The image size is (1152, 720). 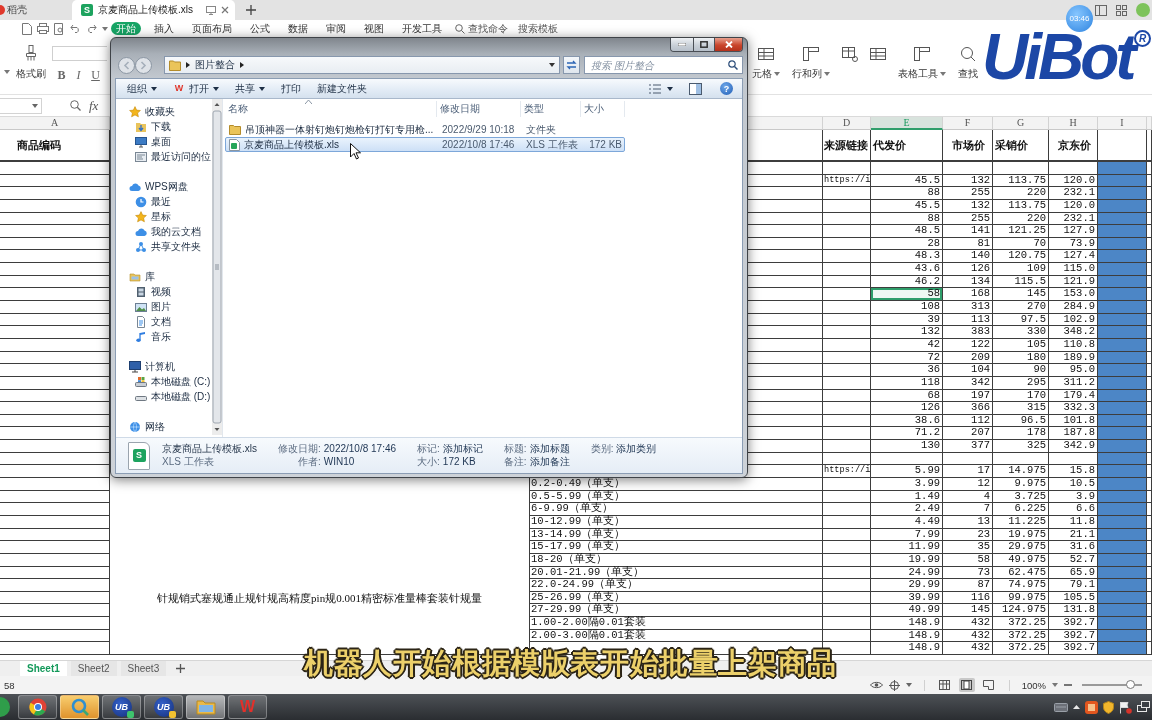 I want to click on toolbar-button: 打印, so click(x=291, y=88).